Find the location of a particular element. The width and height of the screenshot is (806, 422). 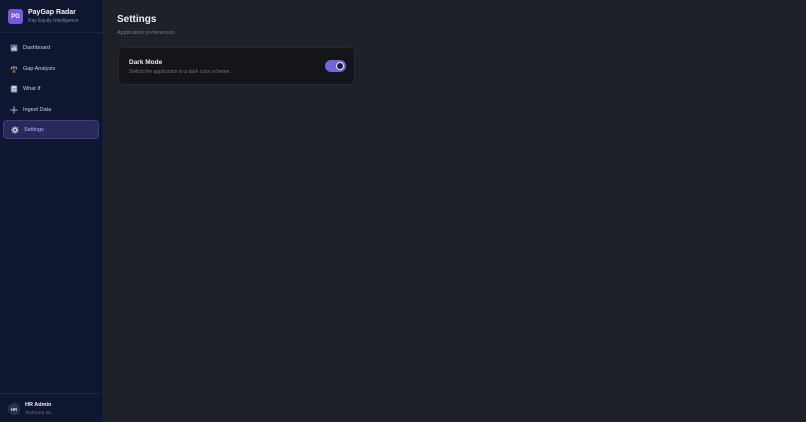

user-profile: HR HR Admin TechCorp Inc. is located at coordinates (52, 407).